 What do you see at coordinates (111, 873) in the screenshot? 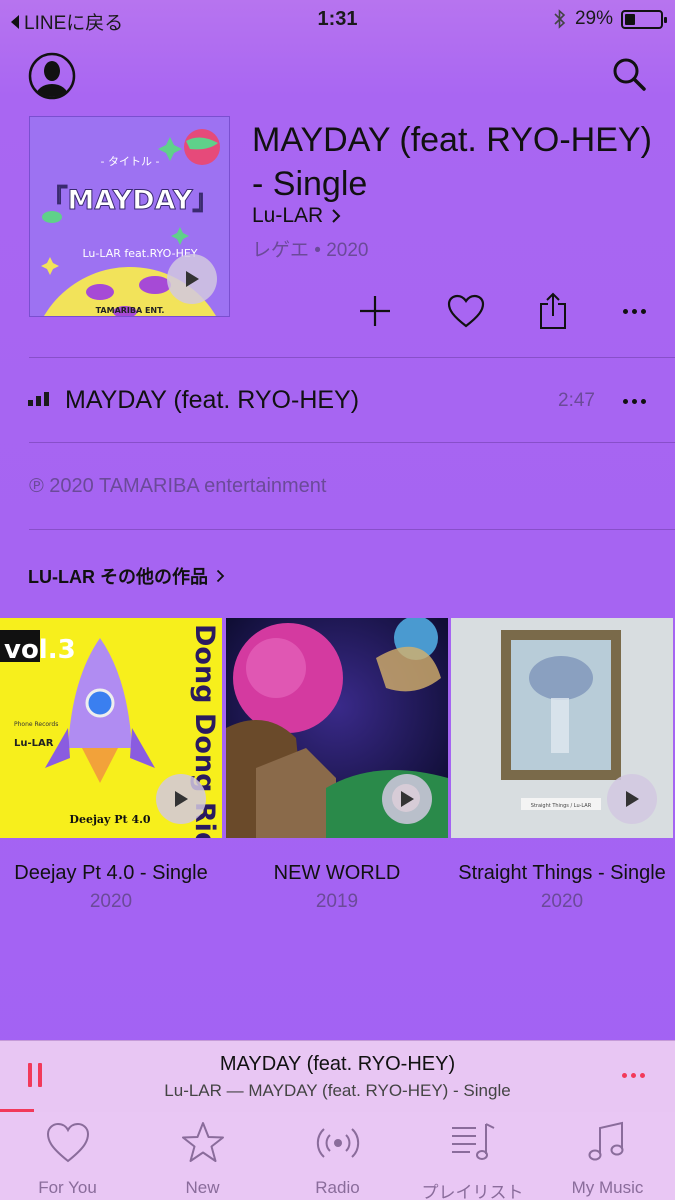
I see `album-card-title: Deejay Pt 4.0 - Single` at bounding box center [111, 873].